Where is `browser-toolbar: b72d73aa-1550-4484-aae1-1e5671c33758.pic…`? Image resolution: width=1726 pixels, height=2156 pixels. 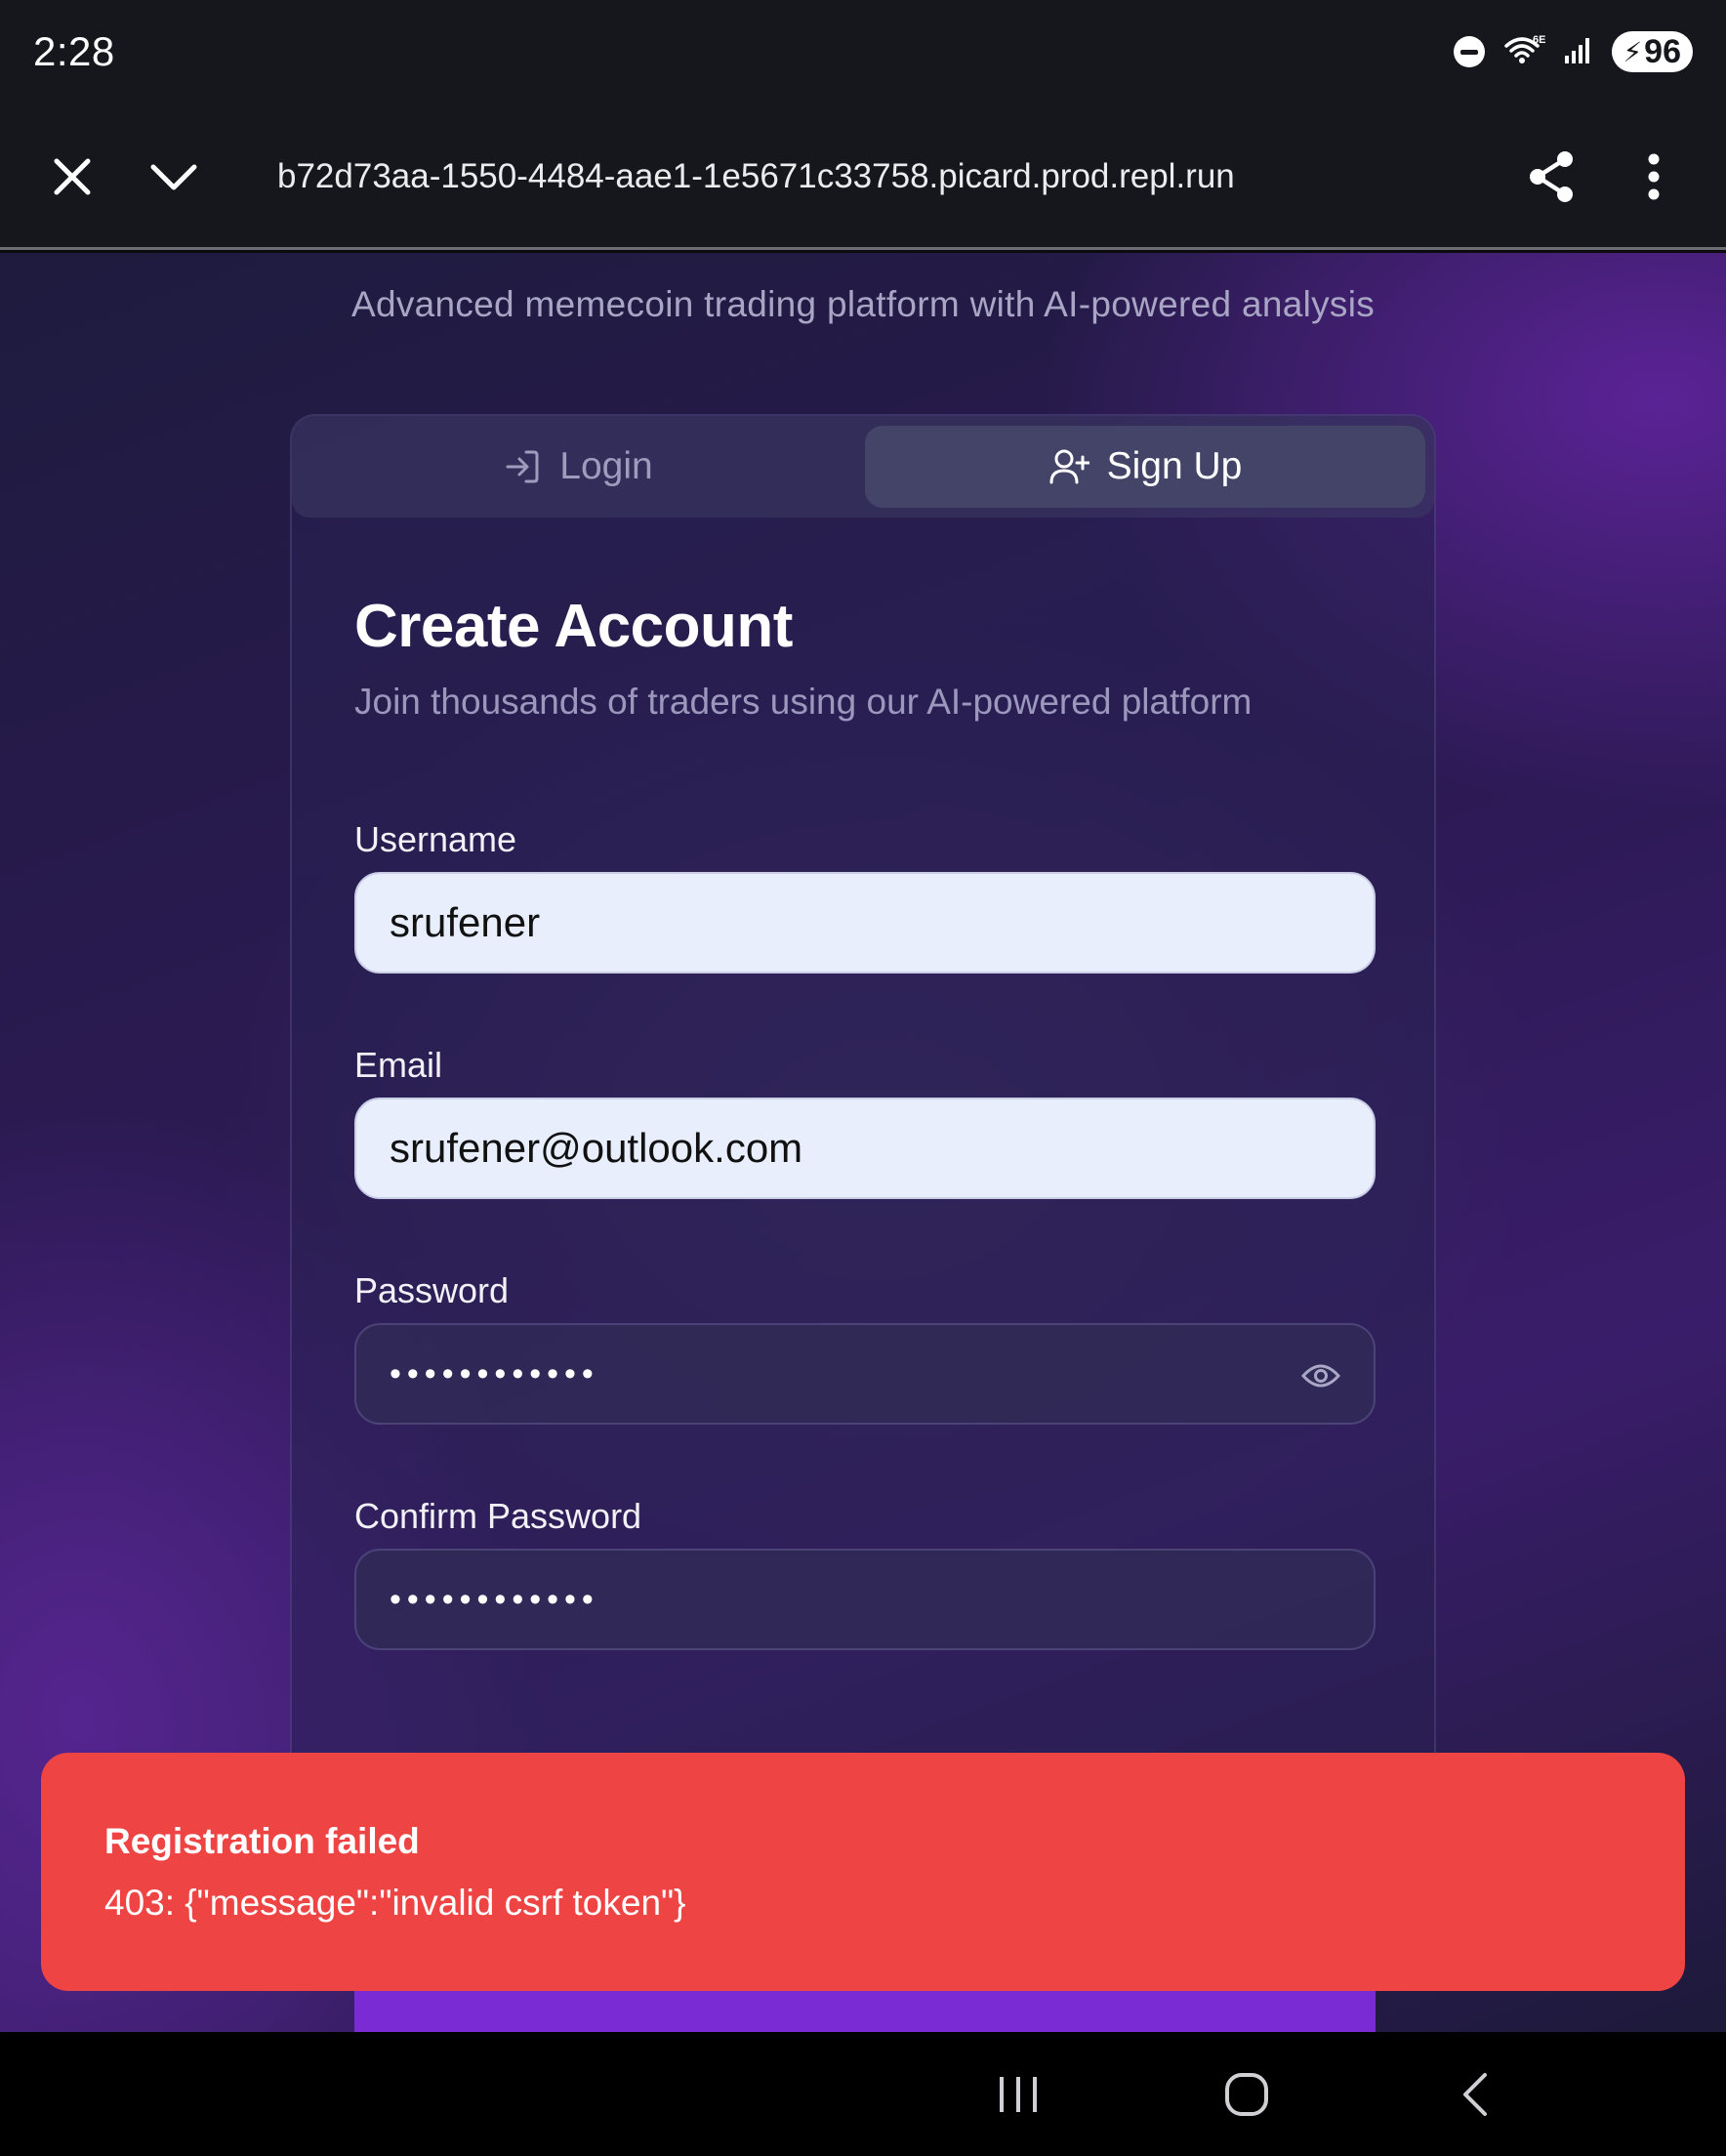 browser-toolbar: b72d73aa-1550-4484-aae1-1e5671c33758.pic… is located at coordinates (863, 177).